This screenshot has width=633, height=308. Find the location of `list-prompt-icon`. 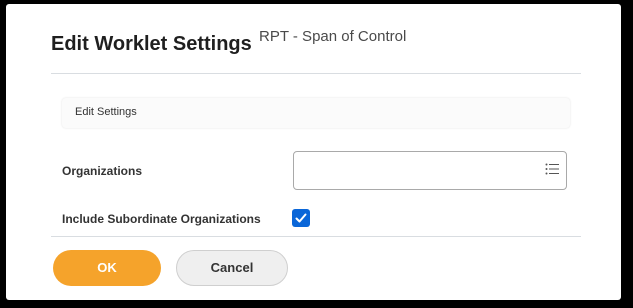

list-prompt-icon is located at coordinates (552, 169).